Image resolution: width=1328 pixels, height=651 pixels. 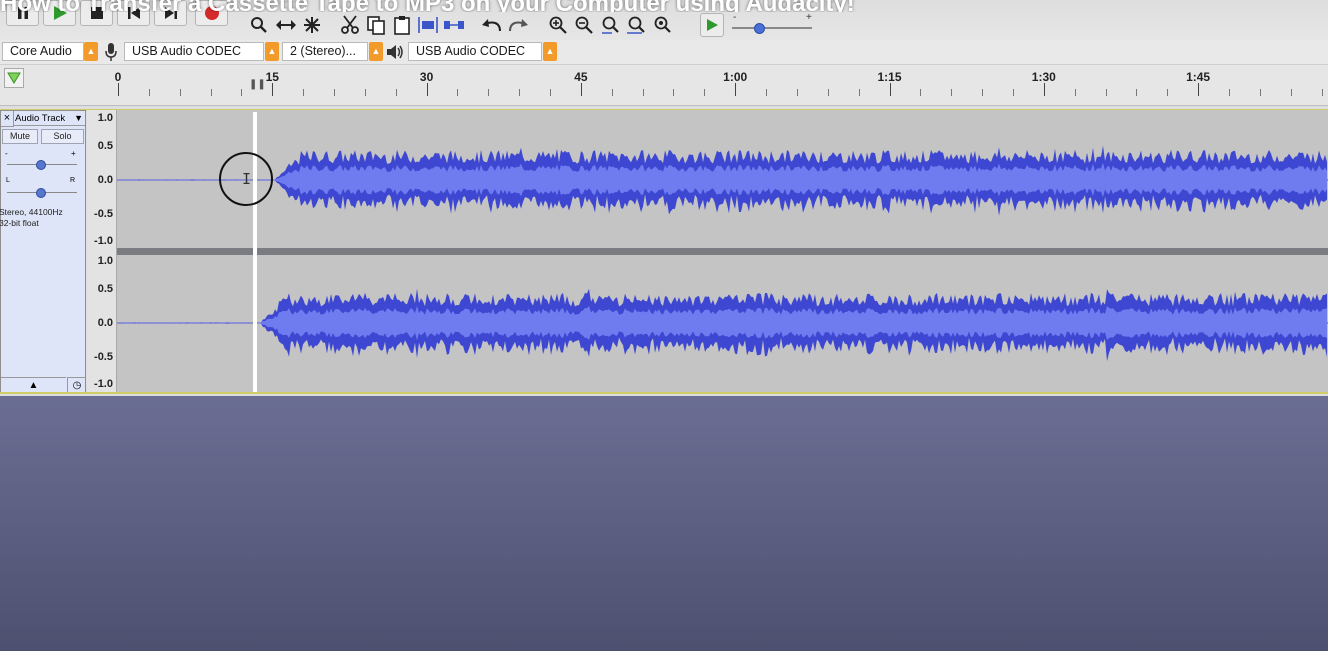 I want to click on track-sample-rate: Stereo, 44100Hz, so click(x=31, y=212).